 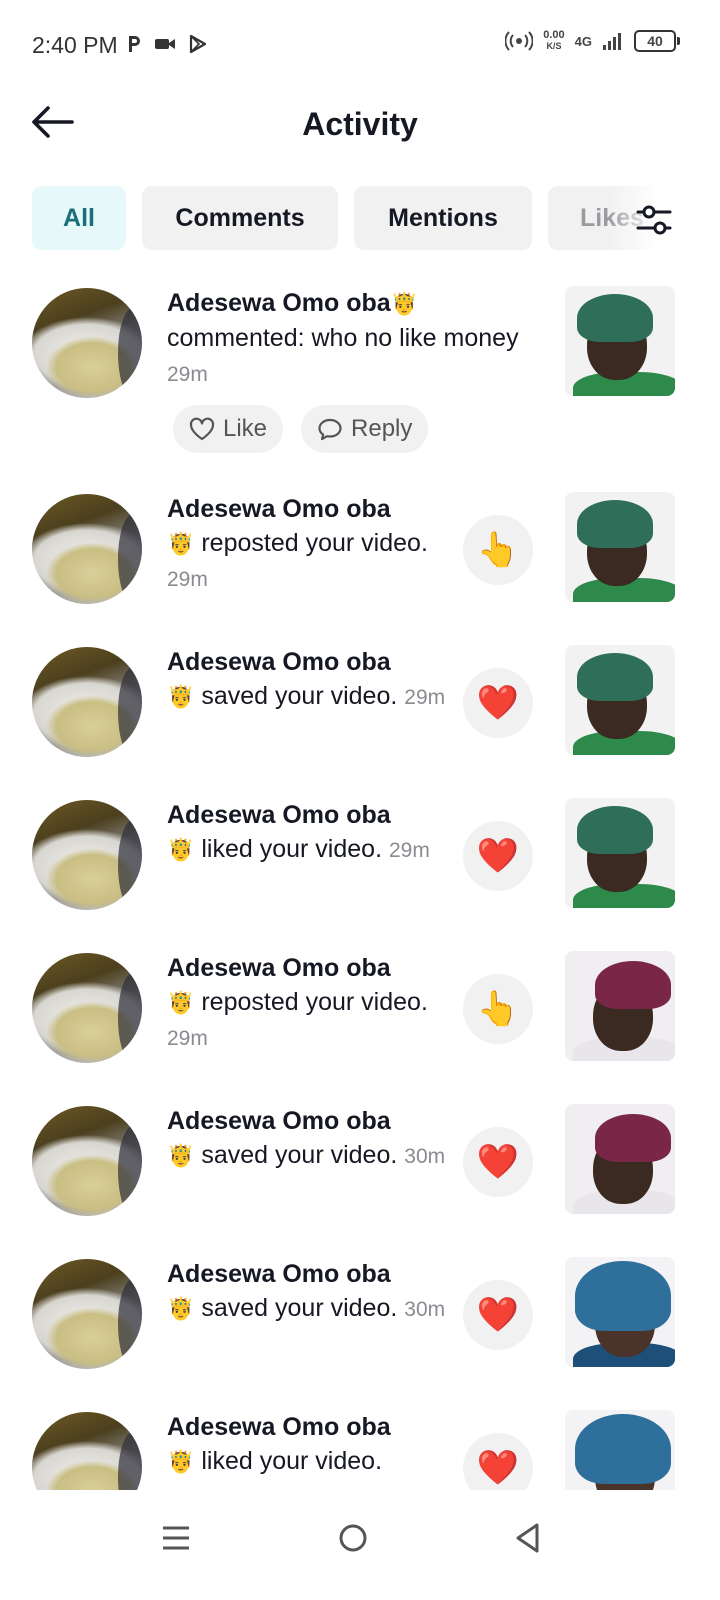 What do you see at coordinates (583, 41) in the screenshot?
I see `network-type: 4G` at bounding box center [583, 41].